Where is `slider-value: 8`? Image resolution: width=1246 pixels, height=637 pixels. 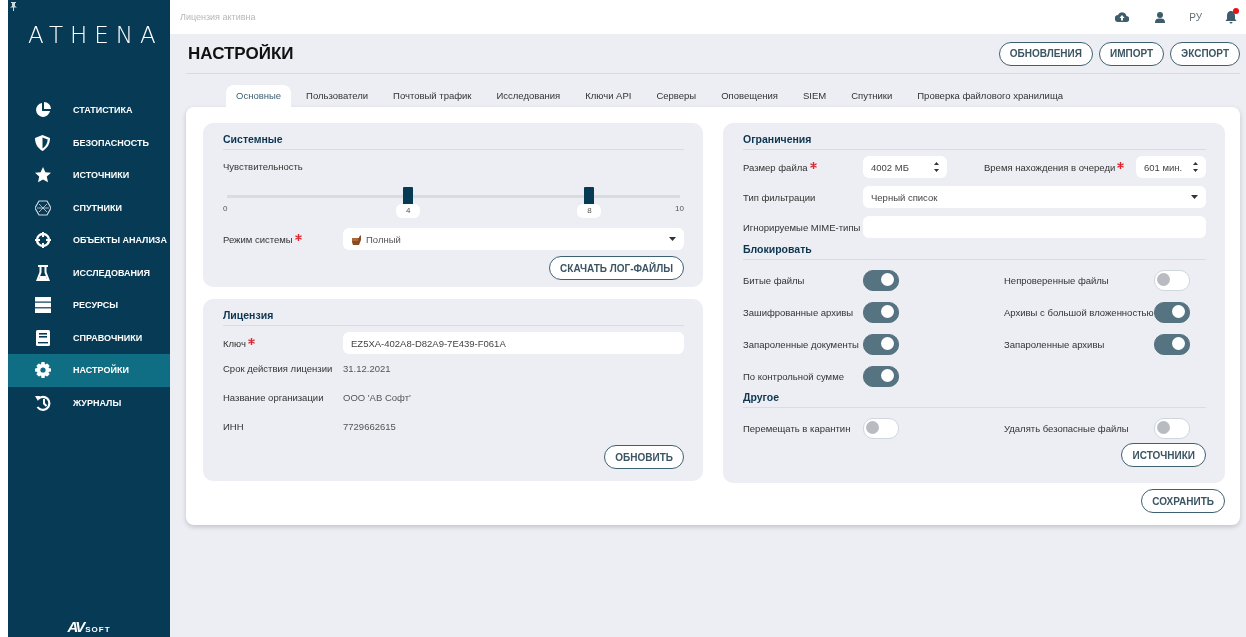
slider-value: 8 is located at coordinates (589, 211).